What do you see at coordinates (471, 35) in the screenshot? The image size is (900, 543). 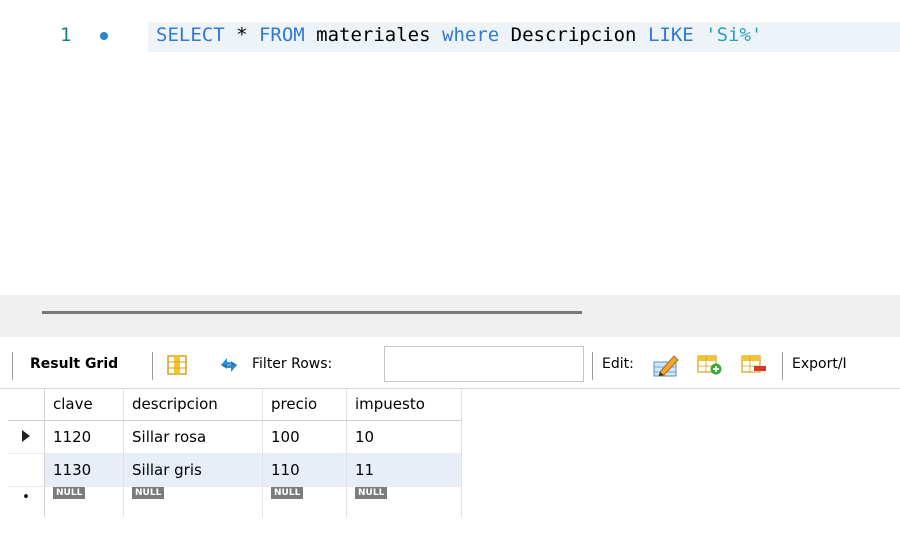 I see `sql-token-kw: where` at bounding box center [471, 35].